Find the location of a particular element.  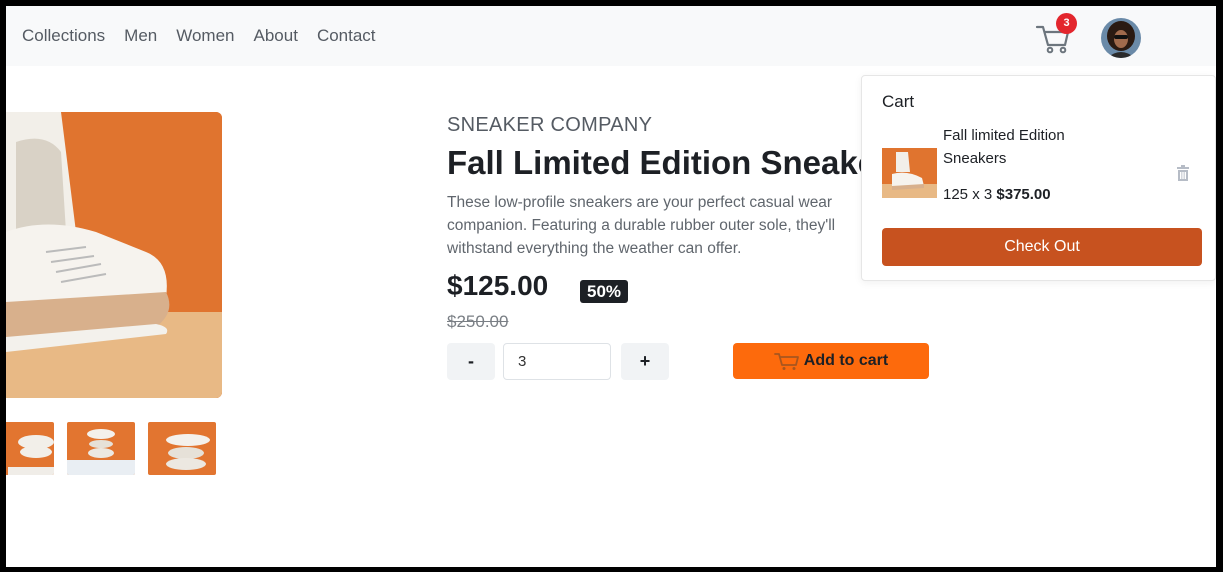

sneaker-image is located at coordinates (114, 255).